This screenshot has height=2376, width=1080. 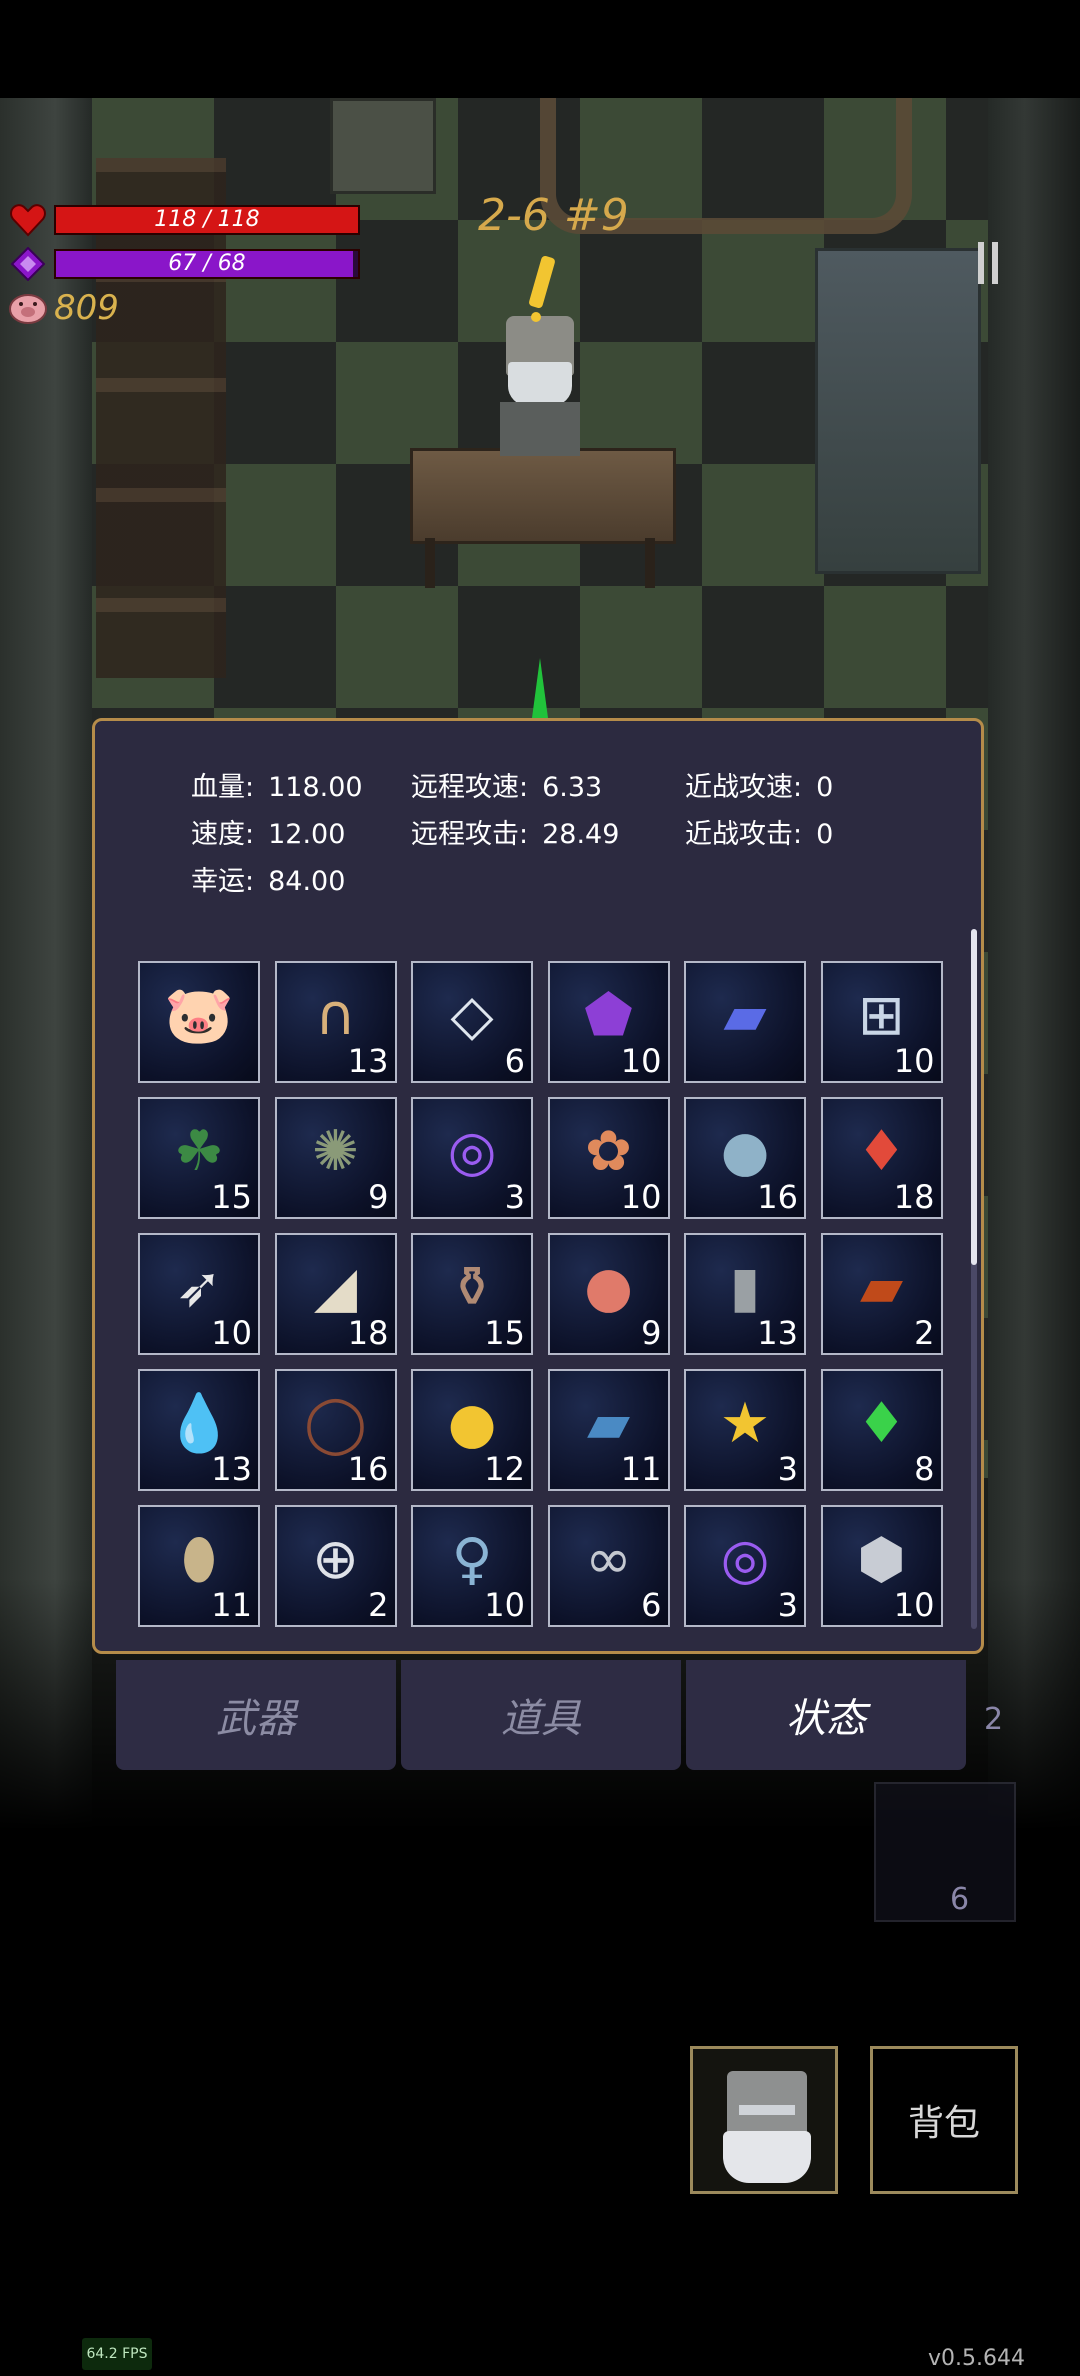 I want to click on inventory-slot: ➶ 10, so click(x=199, y=1294).